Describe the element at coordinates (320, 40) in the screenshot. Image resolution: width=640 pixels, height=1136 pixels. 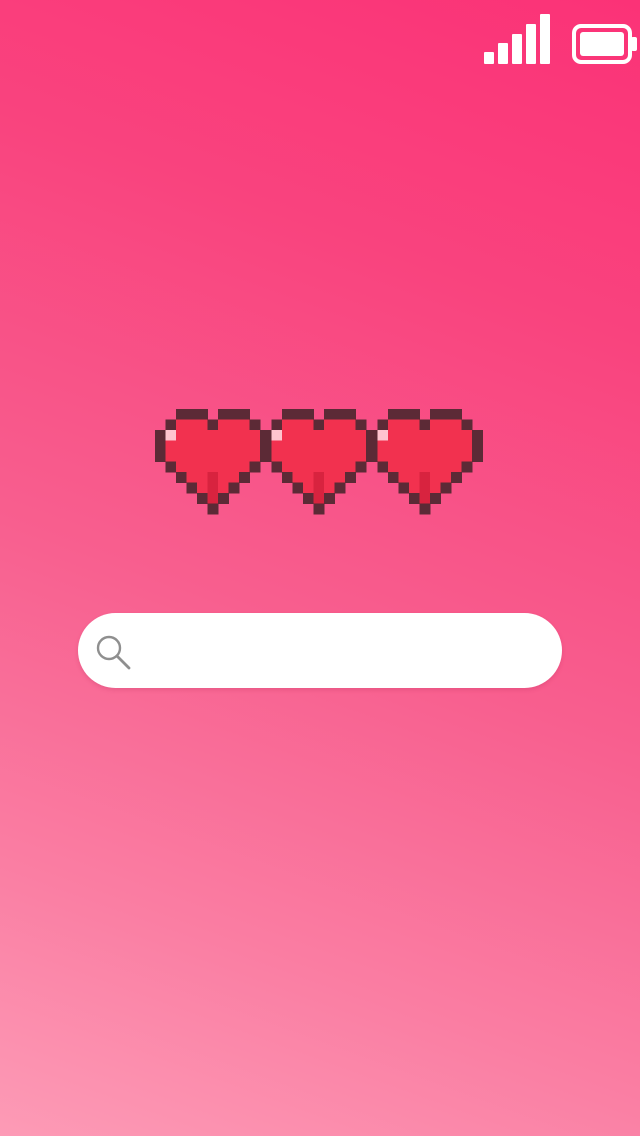
I see `status-bar` at that location.